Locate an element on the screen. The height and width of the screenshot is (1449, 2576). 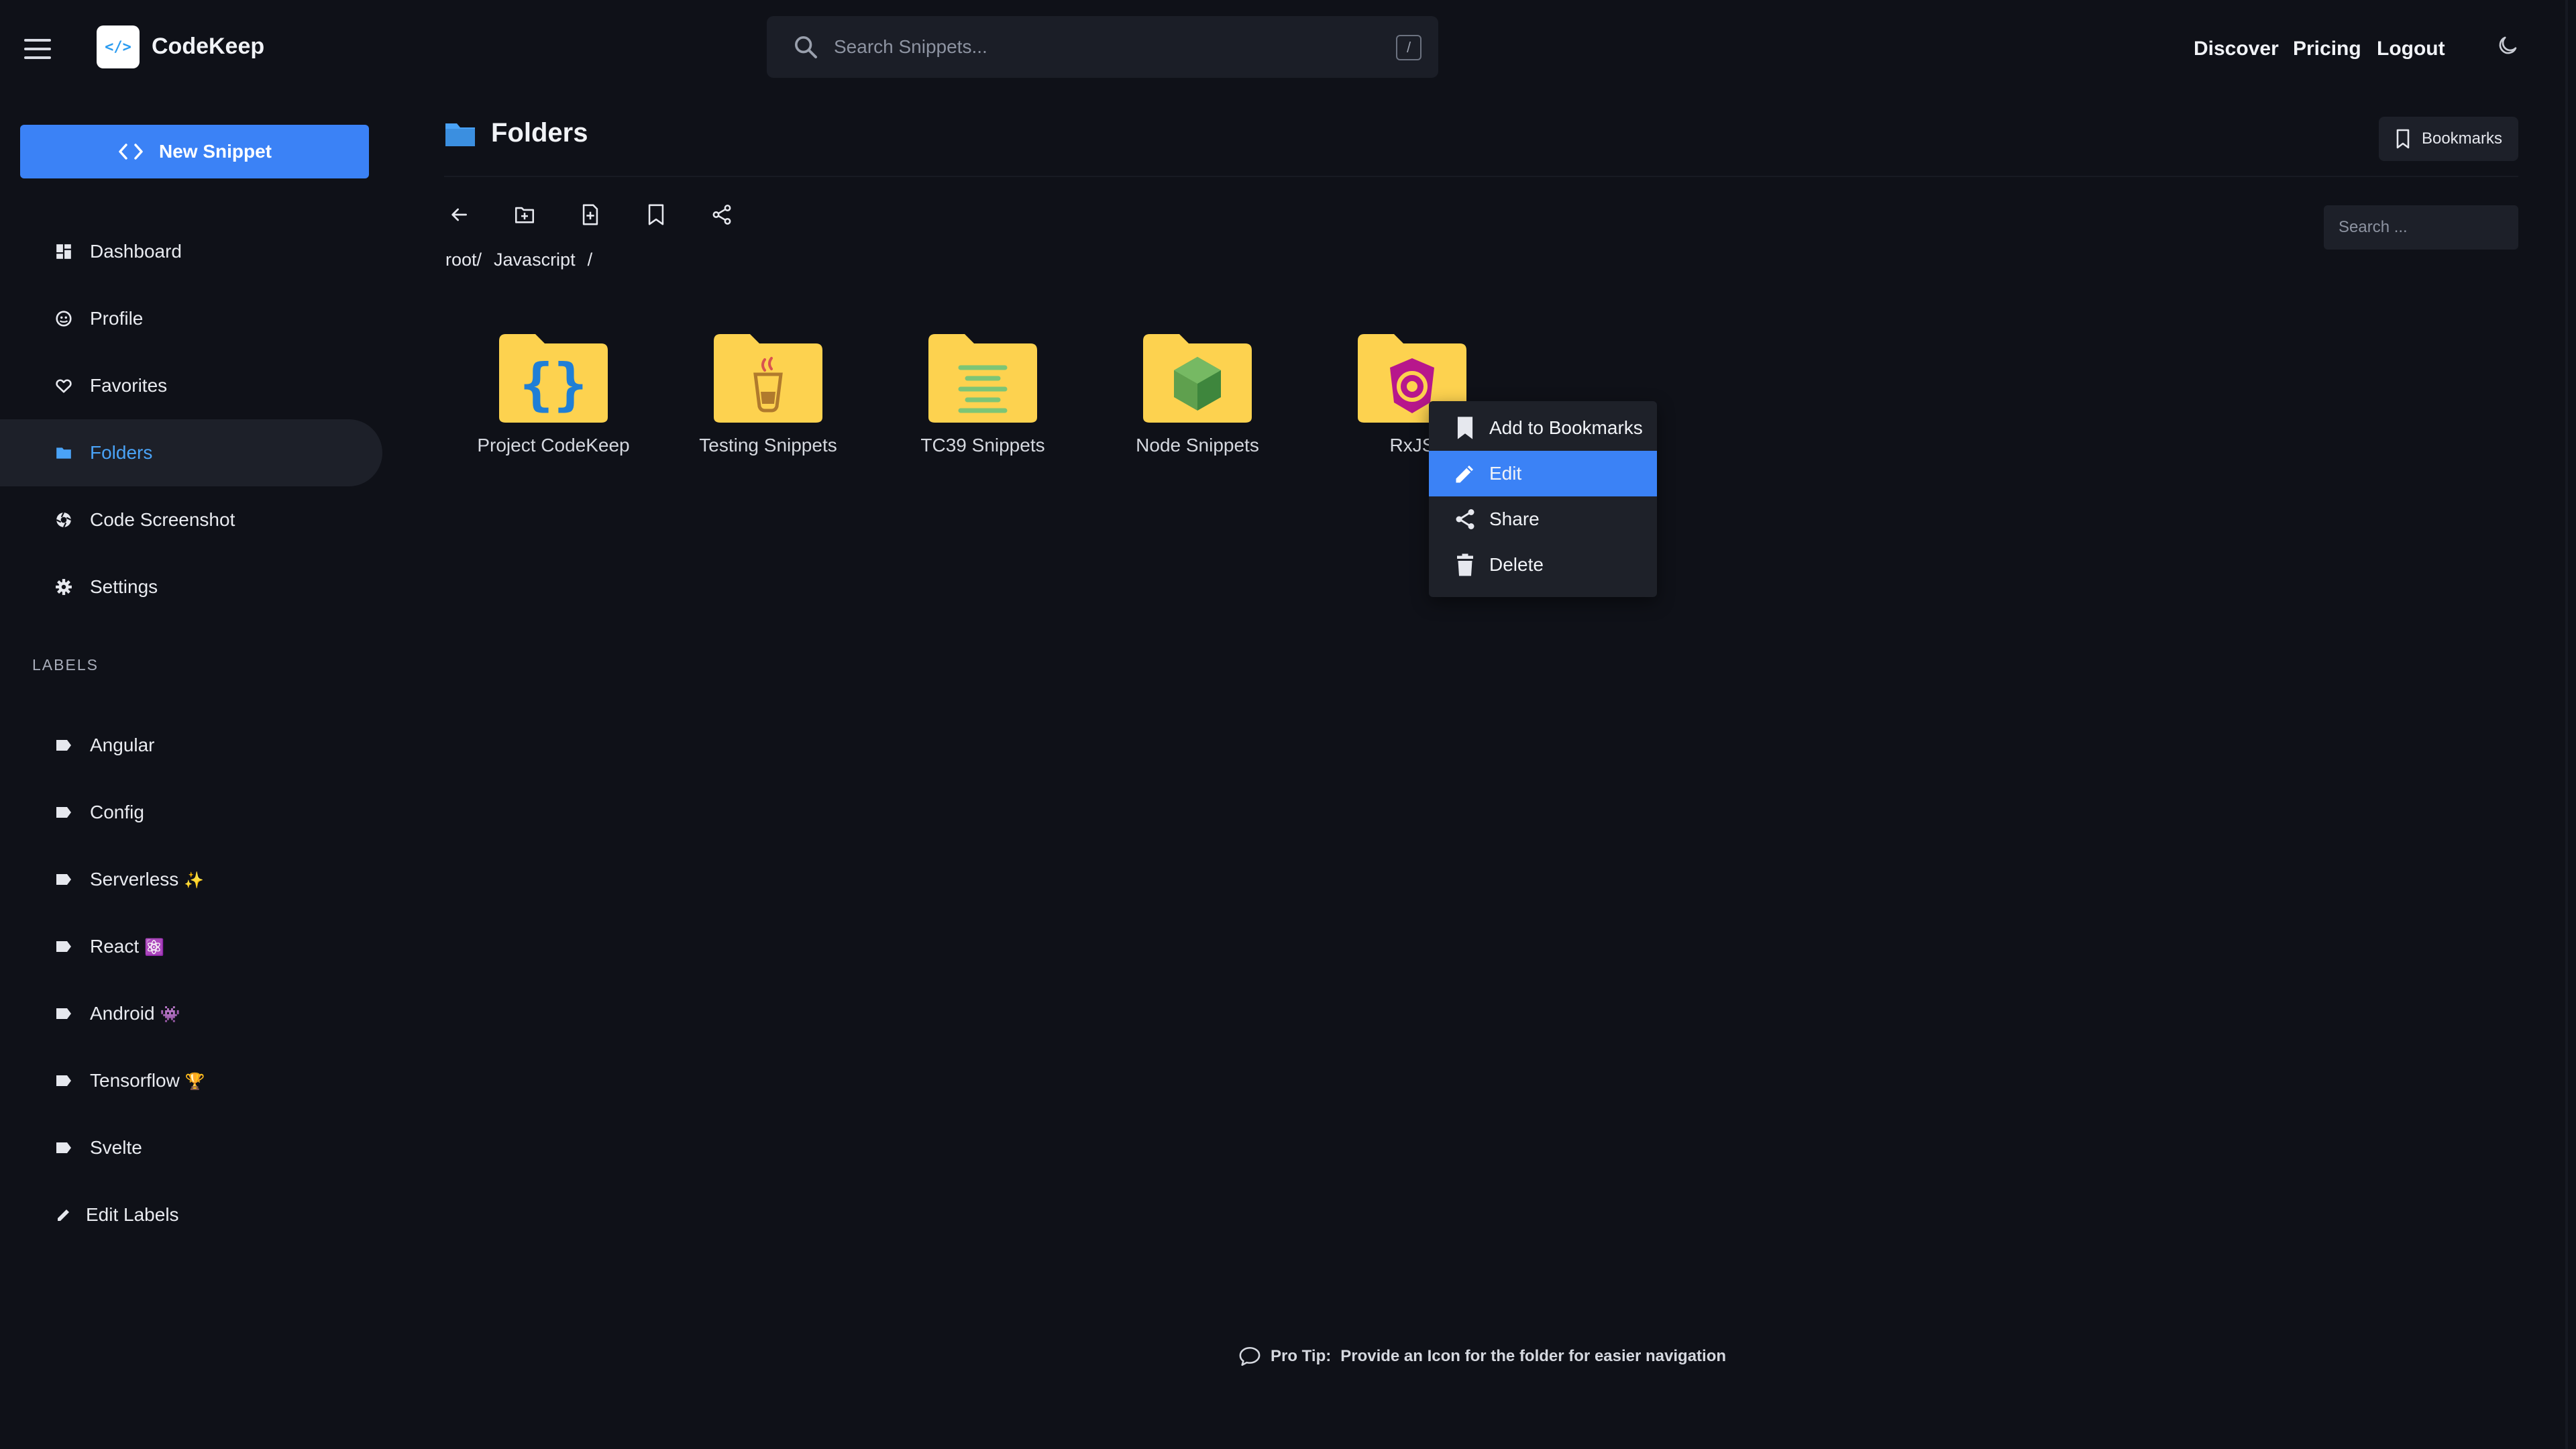
sidebar-item-settings: Settings is located at coordinates (191, 587).